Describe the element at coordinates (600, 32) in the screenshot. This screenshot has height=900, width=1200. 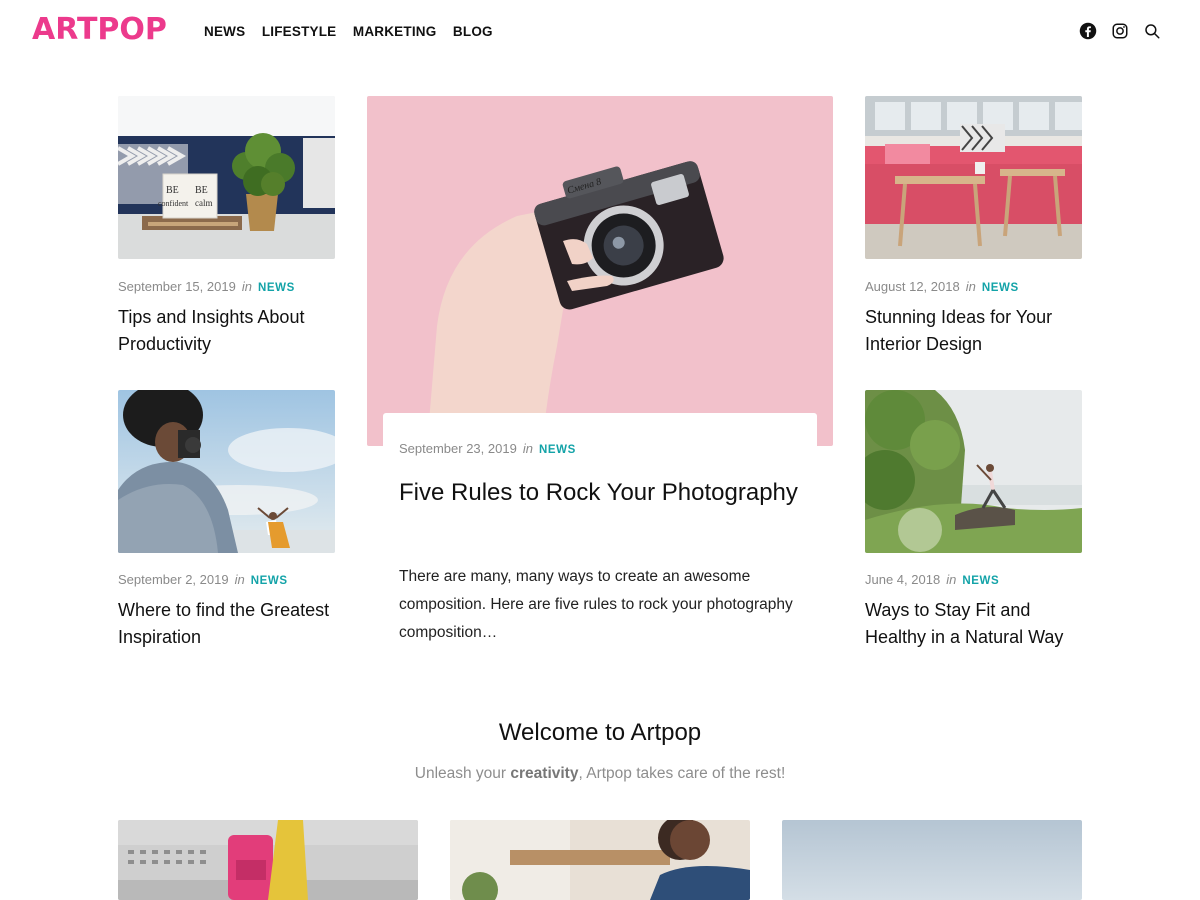
I see `site-header: ARTPOP NEWS LIFESTYLE MARKETING BLOG` at that location.